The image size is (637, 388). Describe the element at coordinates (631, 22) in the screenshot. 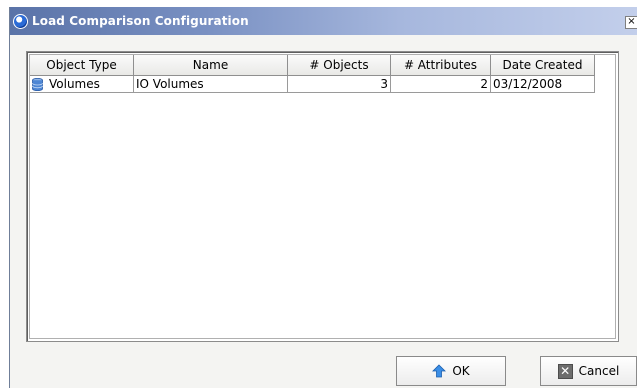

I see `close-button: ×` at that location.